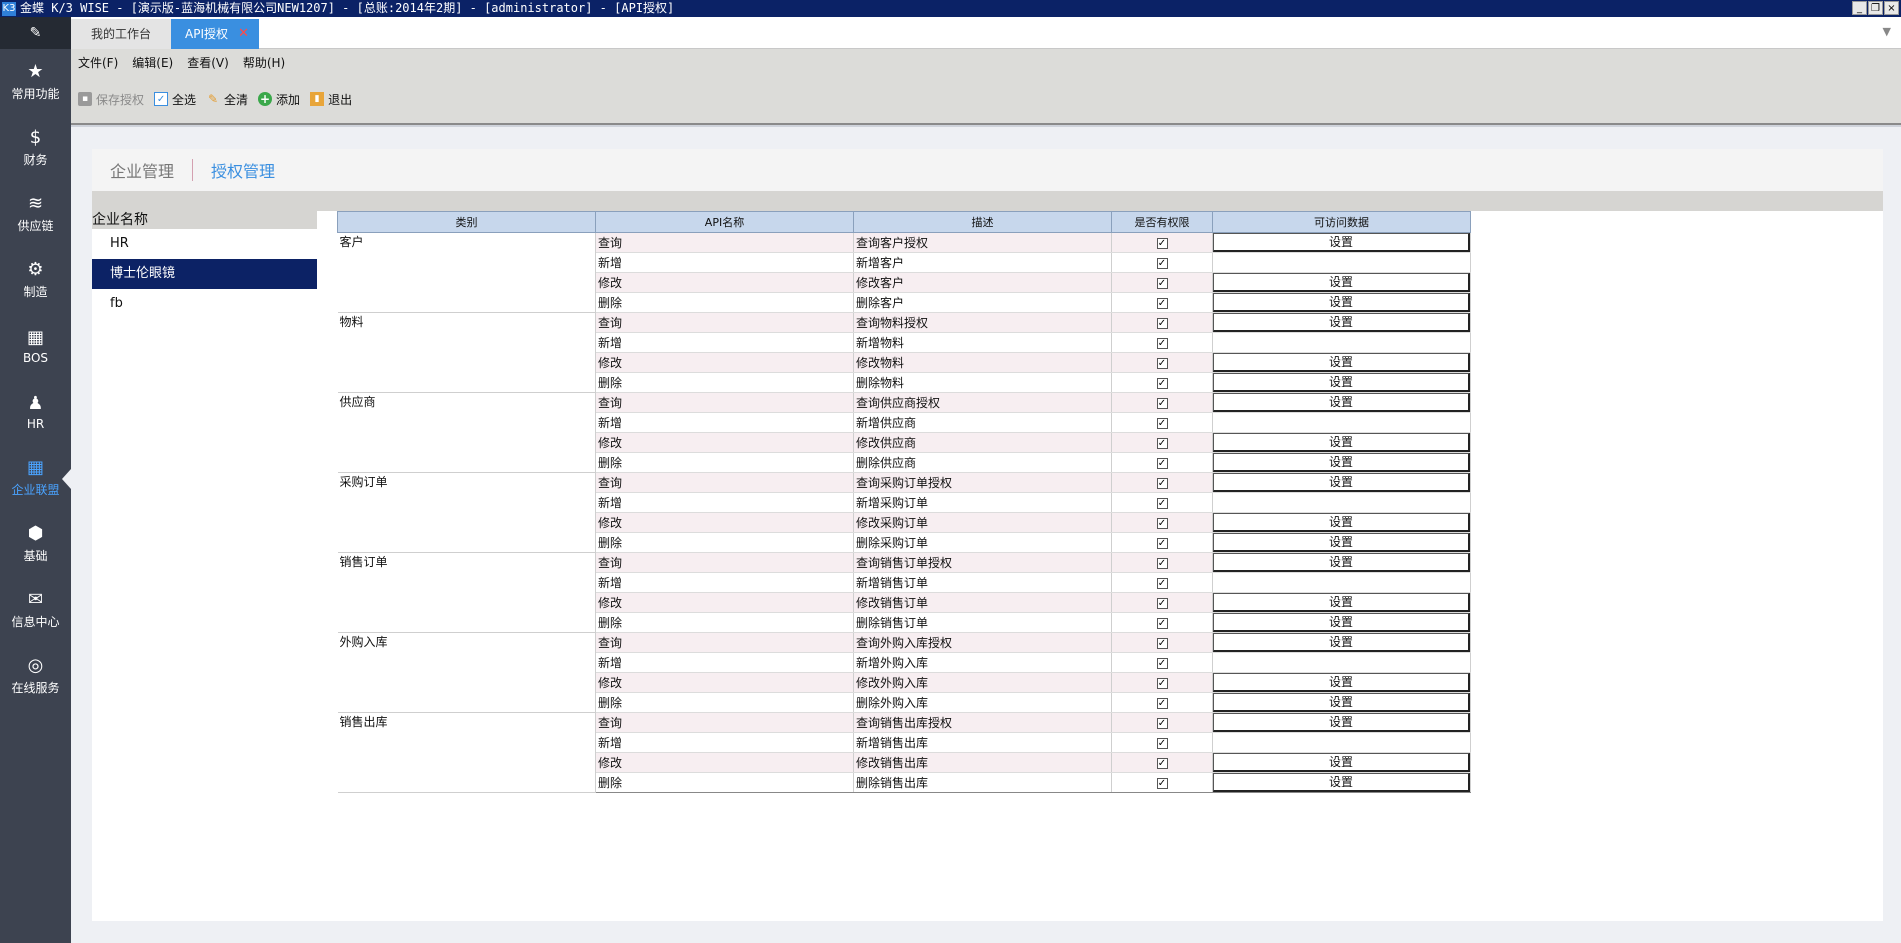 The height and width of the screenshot is (943, 1901). I want to click on table-row: 采购订单 查询 查询采购订单授权 ✓ 设置, so click(904, 512).